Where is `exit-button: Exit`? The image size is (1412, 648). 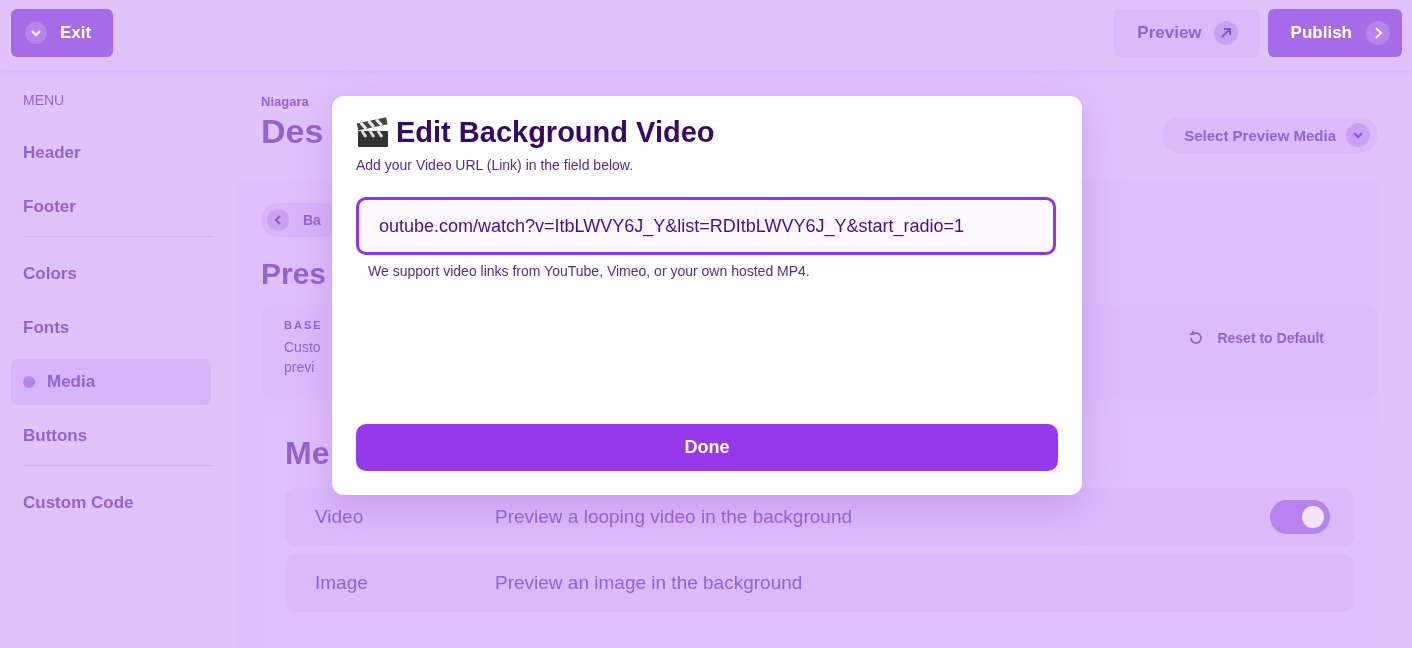 exit-button: Exit is located at coordinates (62, 33).